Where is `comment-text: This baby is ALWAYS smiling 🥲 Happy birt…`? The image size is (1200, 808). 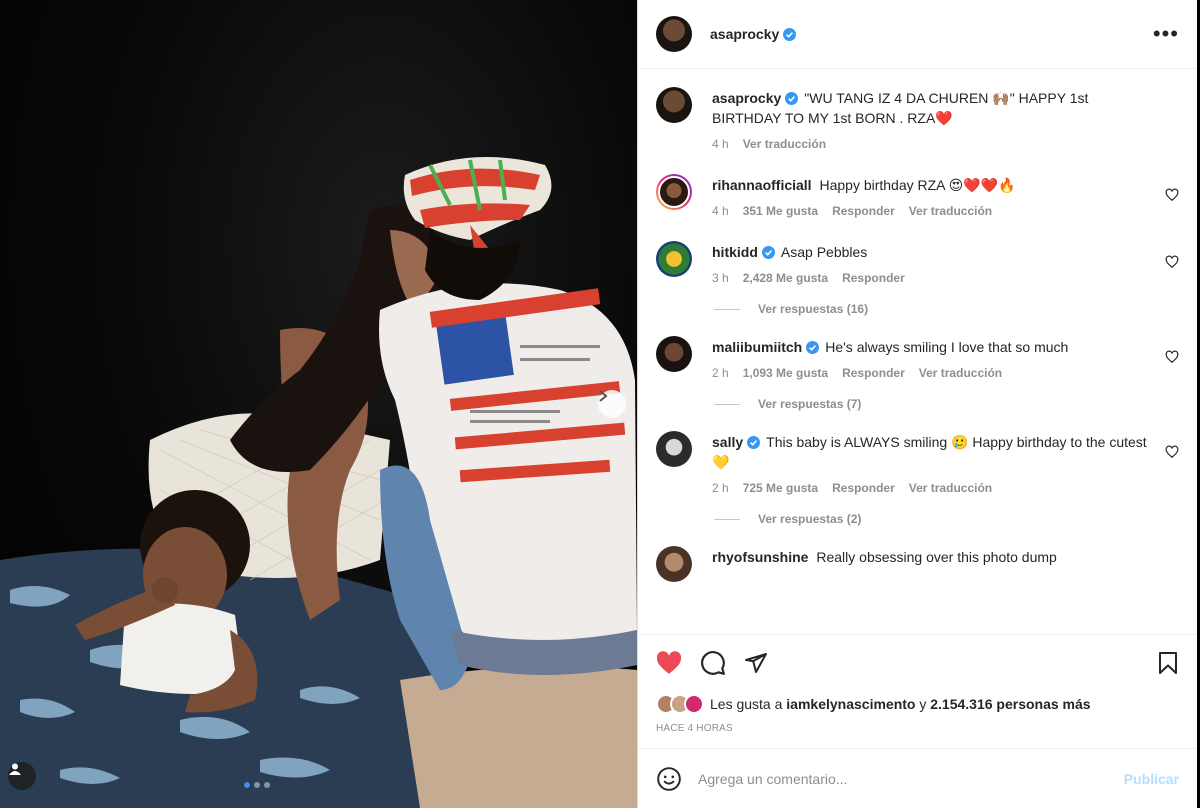
comment-text: This baby is ALWAYS smiling 🥲 Happy birt… is located at coordinates (929, 452).